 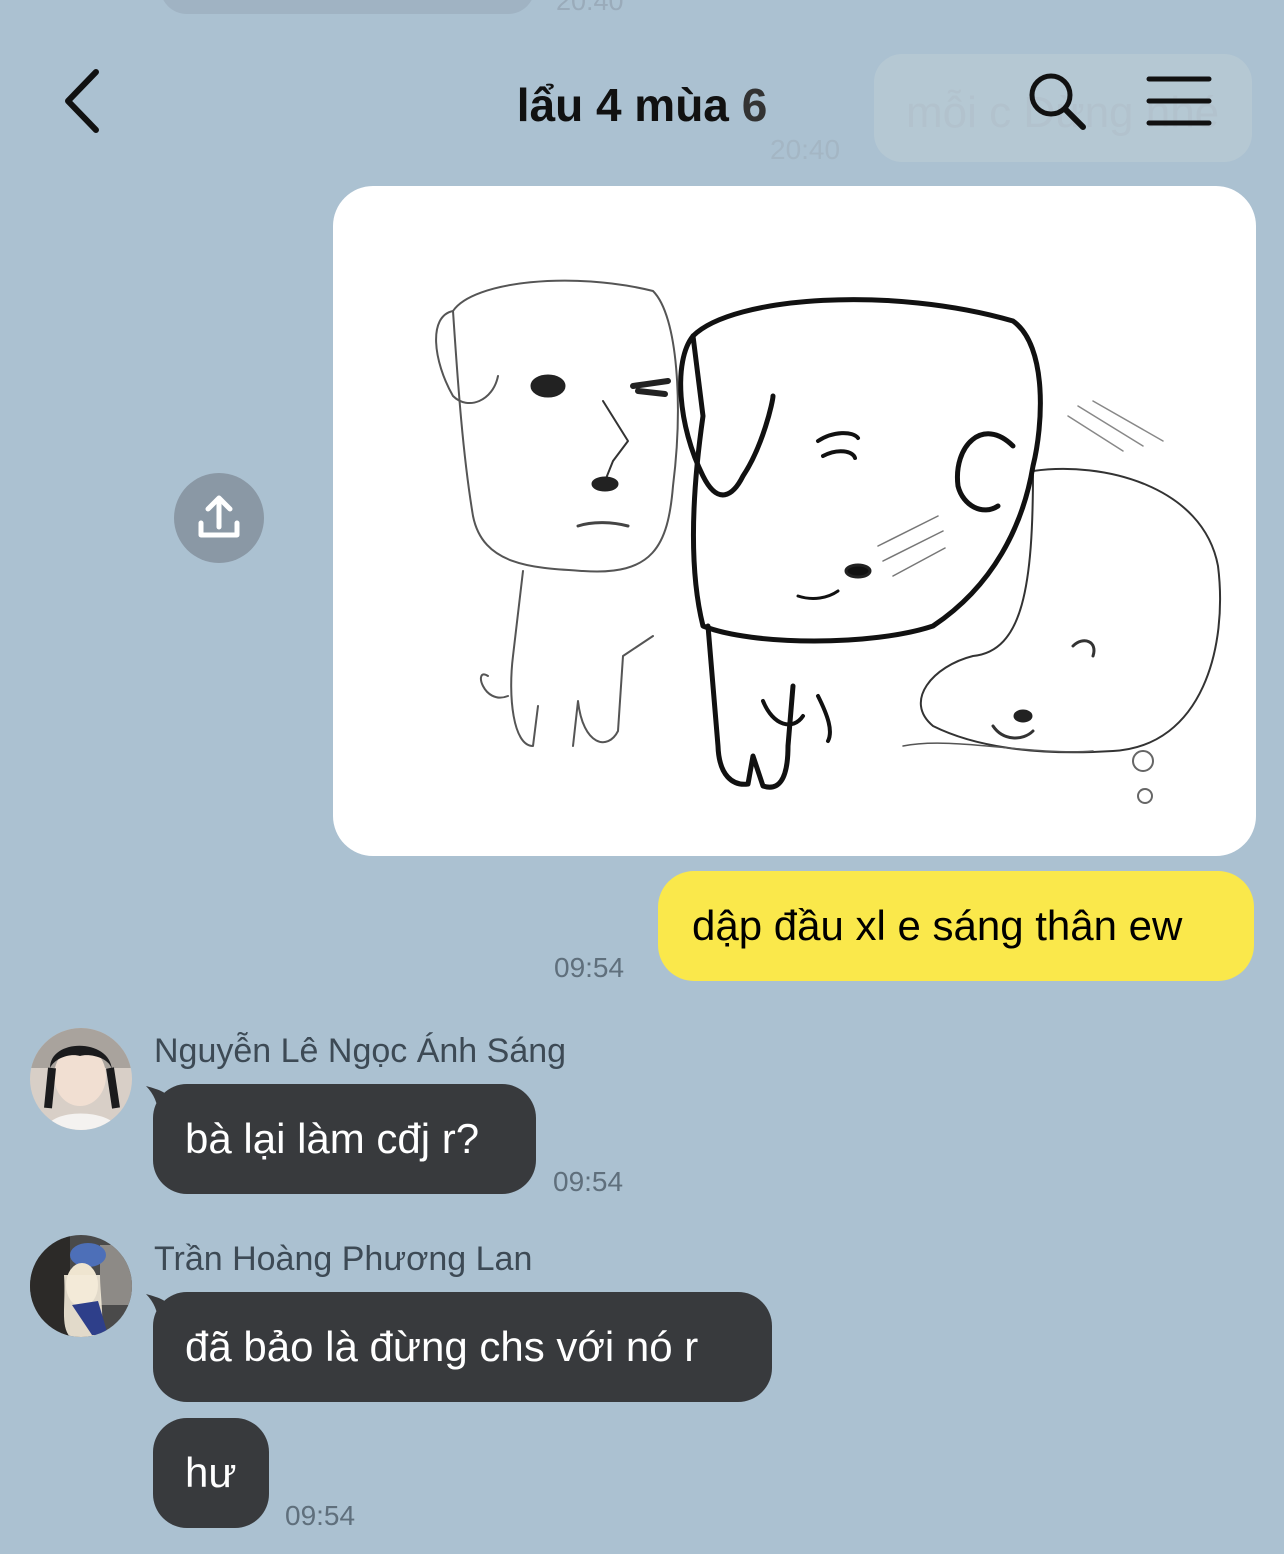 What do you see at coordinates (347, 7) in the screenshot?
I see `previous-message-bubble` at bounding box center [347, 7].